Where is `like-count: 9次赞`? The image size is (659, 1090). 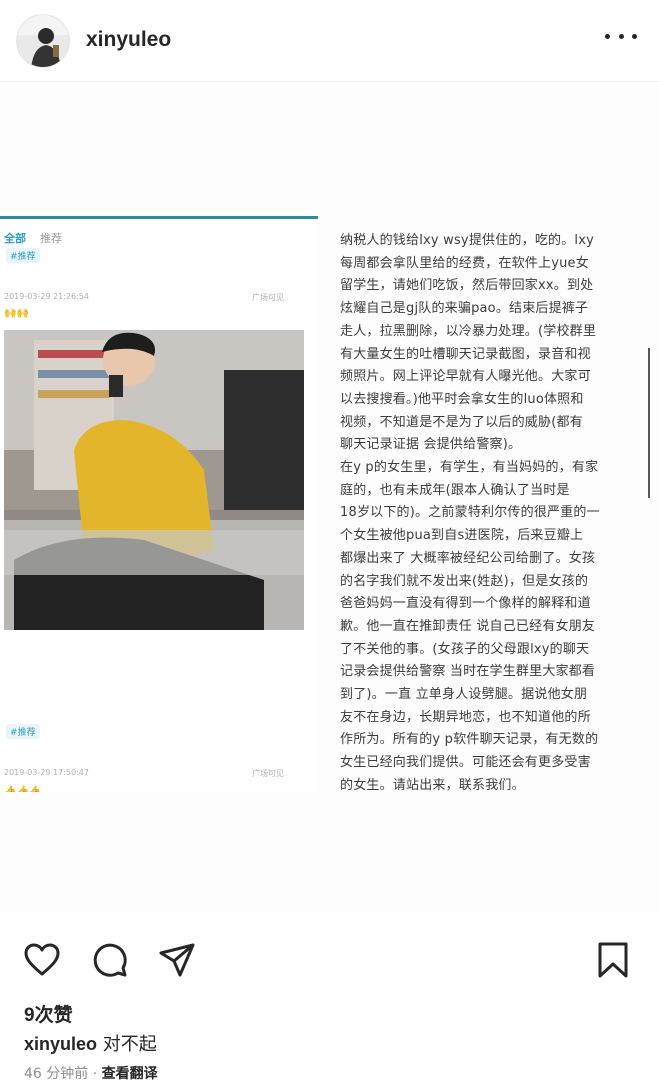 like-count: 9次赞 is located at coordinates (48, 1013).